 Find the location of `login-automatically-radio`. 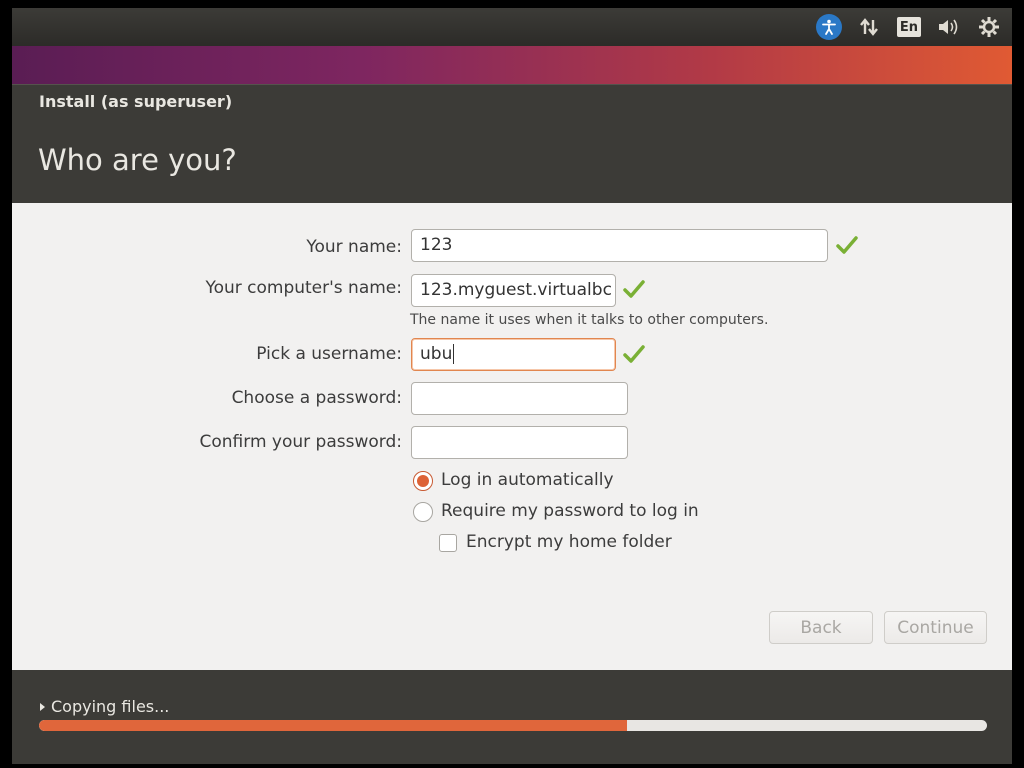

login-automatically-radio is located at coordinates (423, 481).